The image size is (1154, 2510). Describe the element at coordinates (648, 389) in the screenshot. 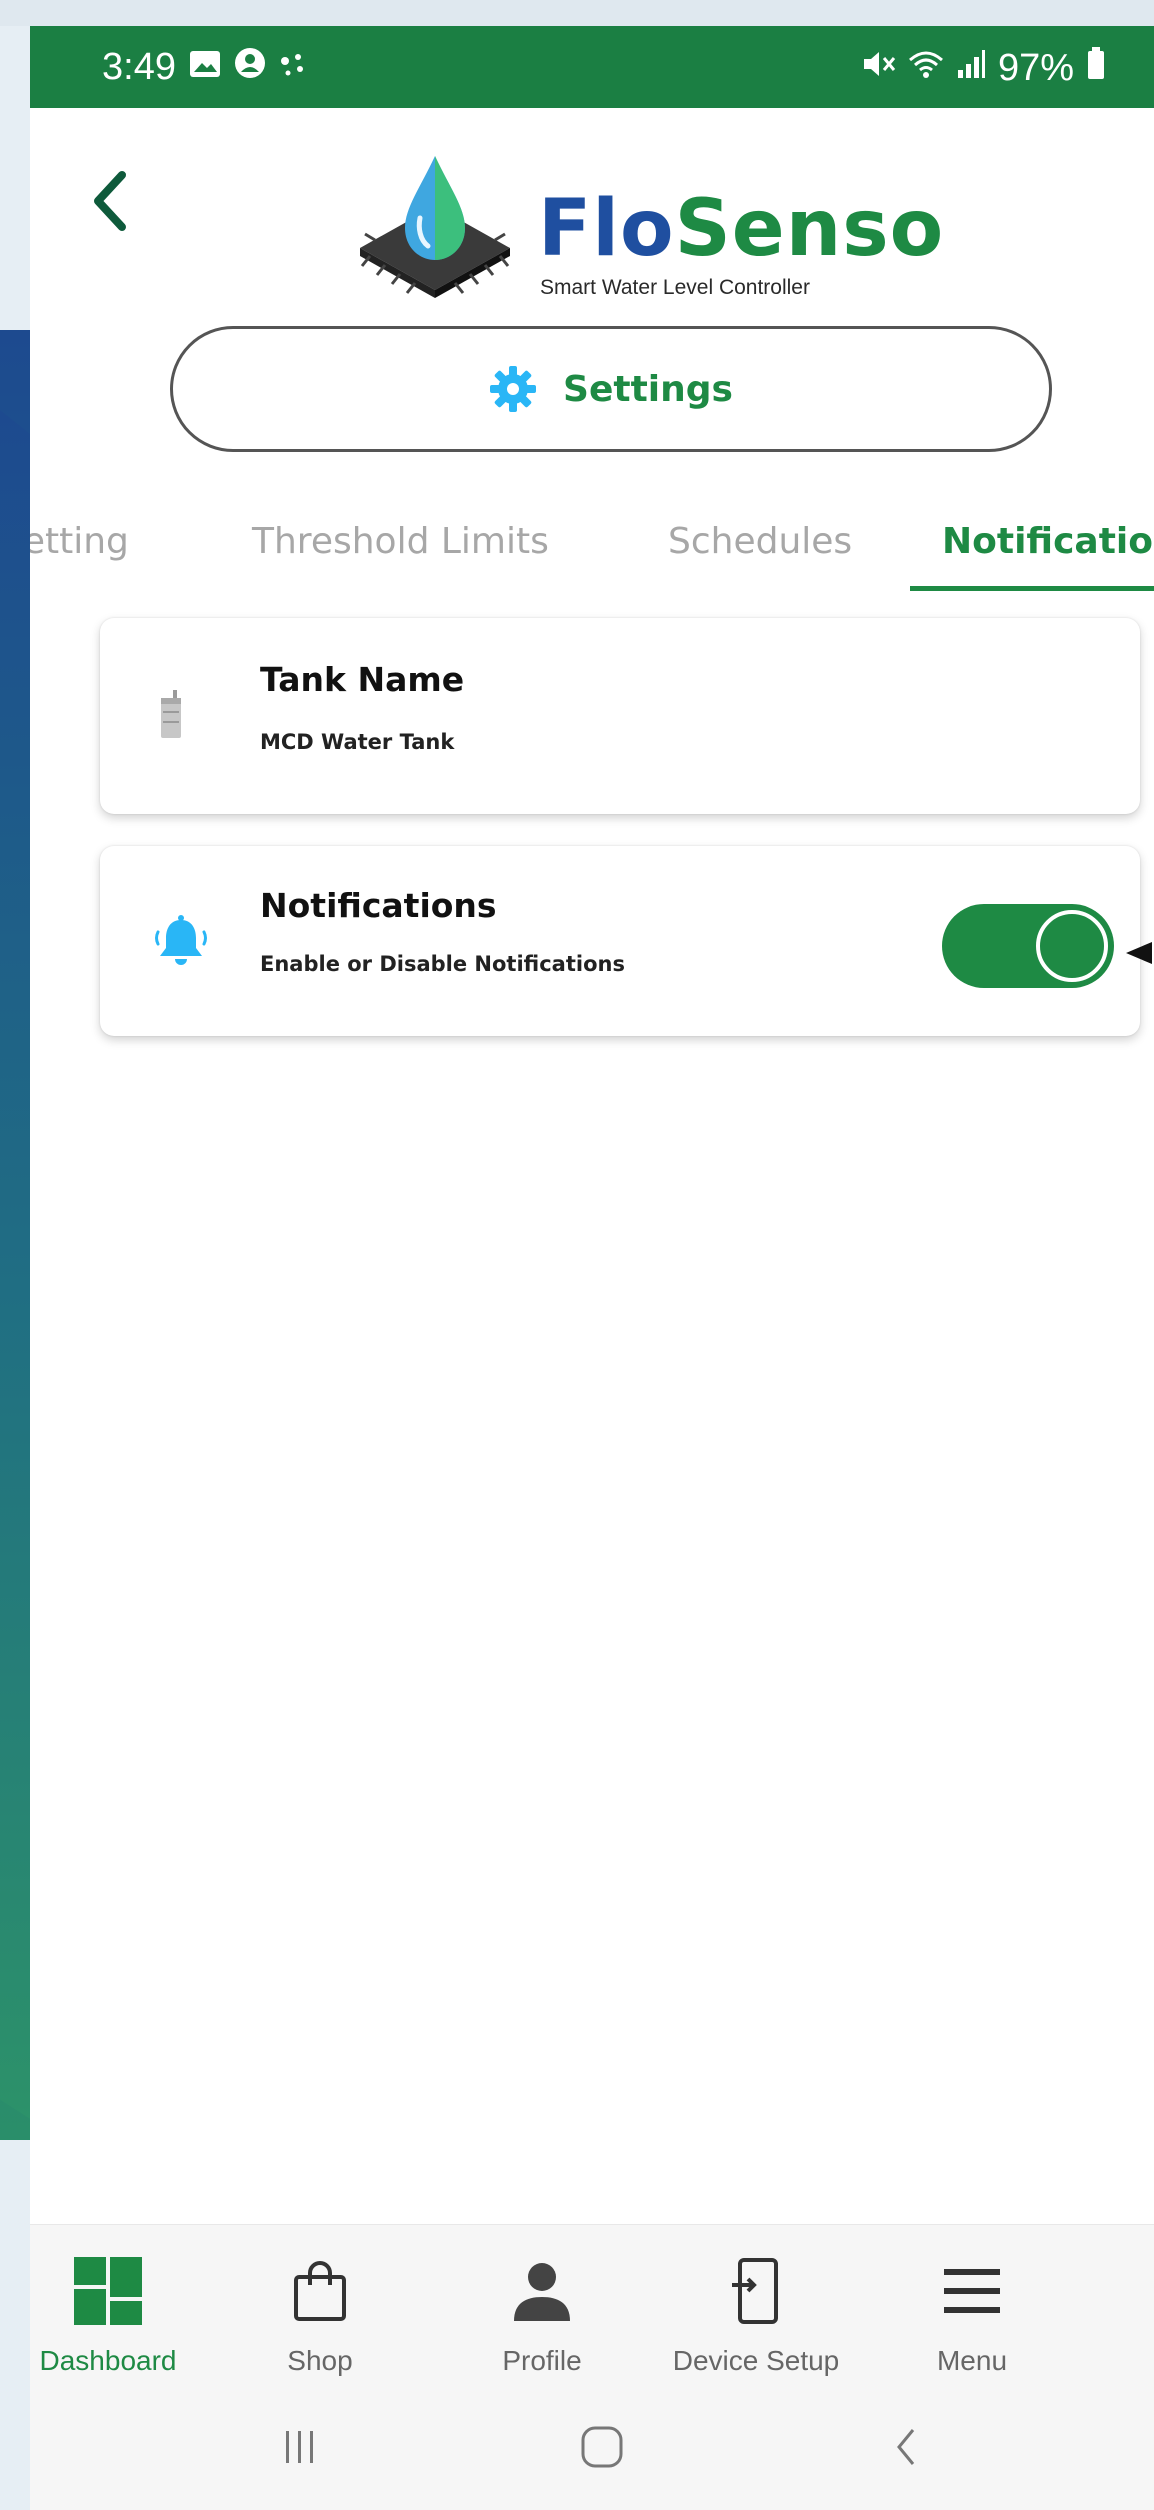

I see `settings-label: Settings` at that location.